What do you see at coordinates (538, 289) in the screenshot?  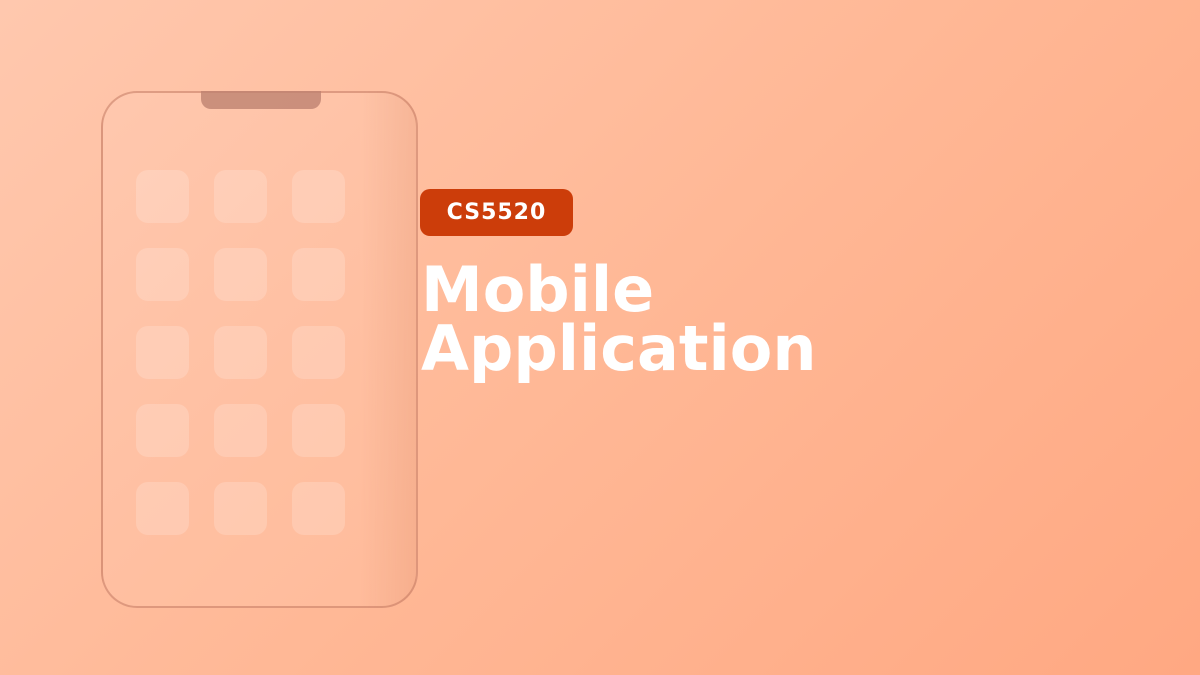 I see `slide-title-line-1: Mobile` at bounding box center [538, 289].